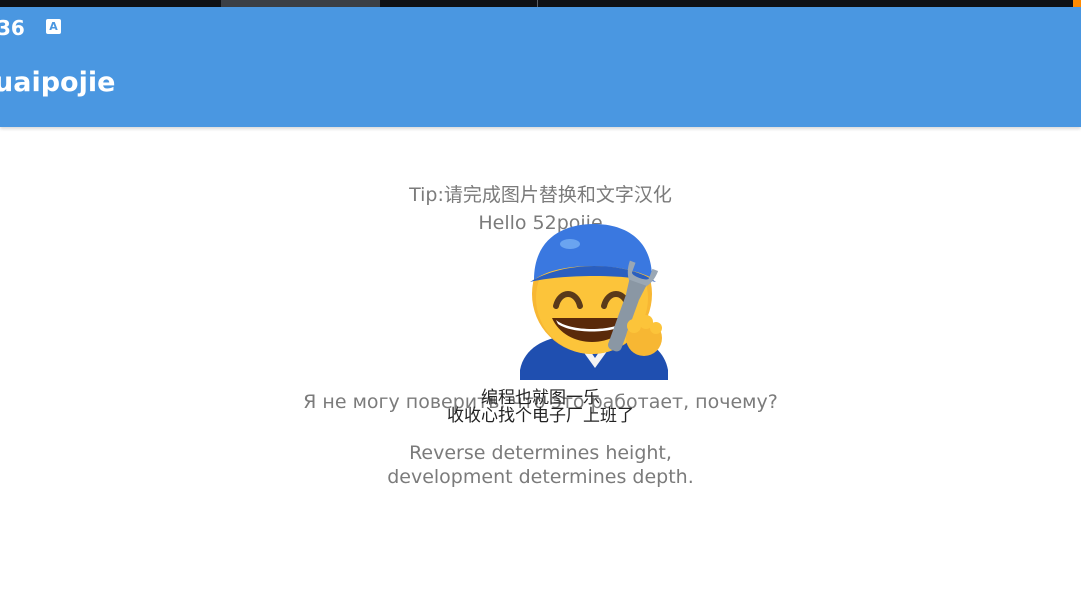 The image size is (1081, 596). What do you see at coordinates (1077, 3) in the screenshot?
I see `top-strip-accent` at bounding box center [1077, 3].